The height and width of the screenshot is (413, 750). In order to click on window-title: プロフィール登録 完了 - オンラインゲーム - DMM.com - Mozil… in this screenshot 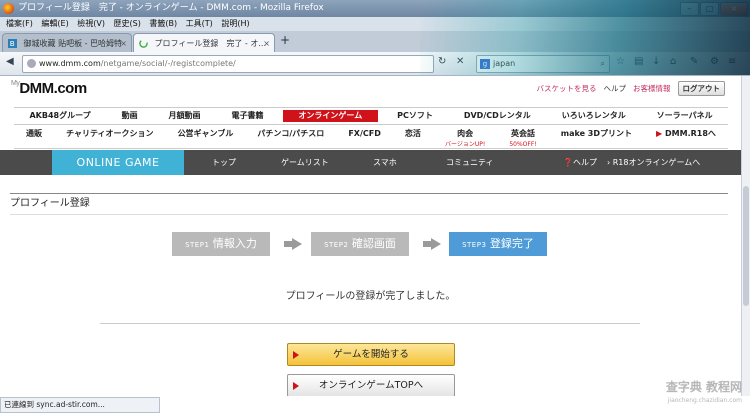, I will do `click(171, 8)`.